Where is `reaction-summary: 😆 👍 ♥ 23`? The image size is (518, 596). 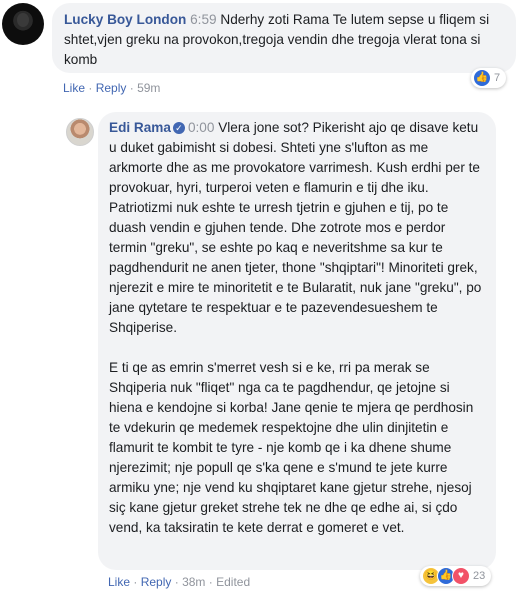 reaction-summary: 😆 👍 ♥ 23 is located at coordinates (456, 576).